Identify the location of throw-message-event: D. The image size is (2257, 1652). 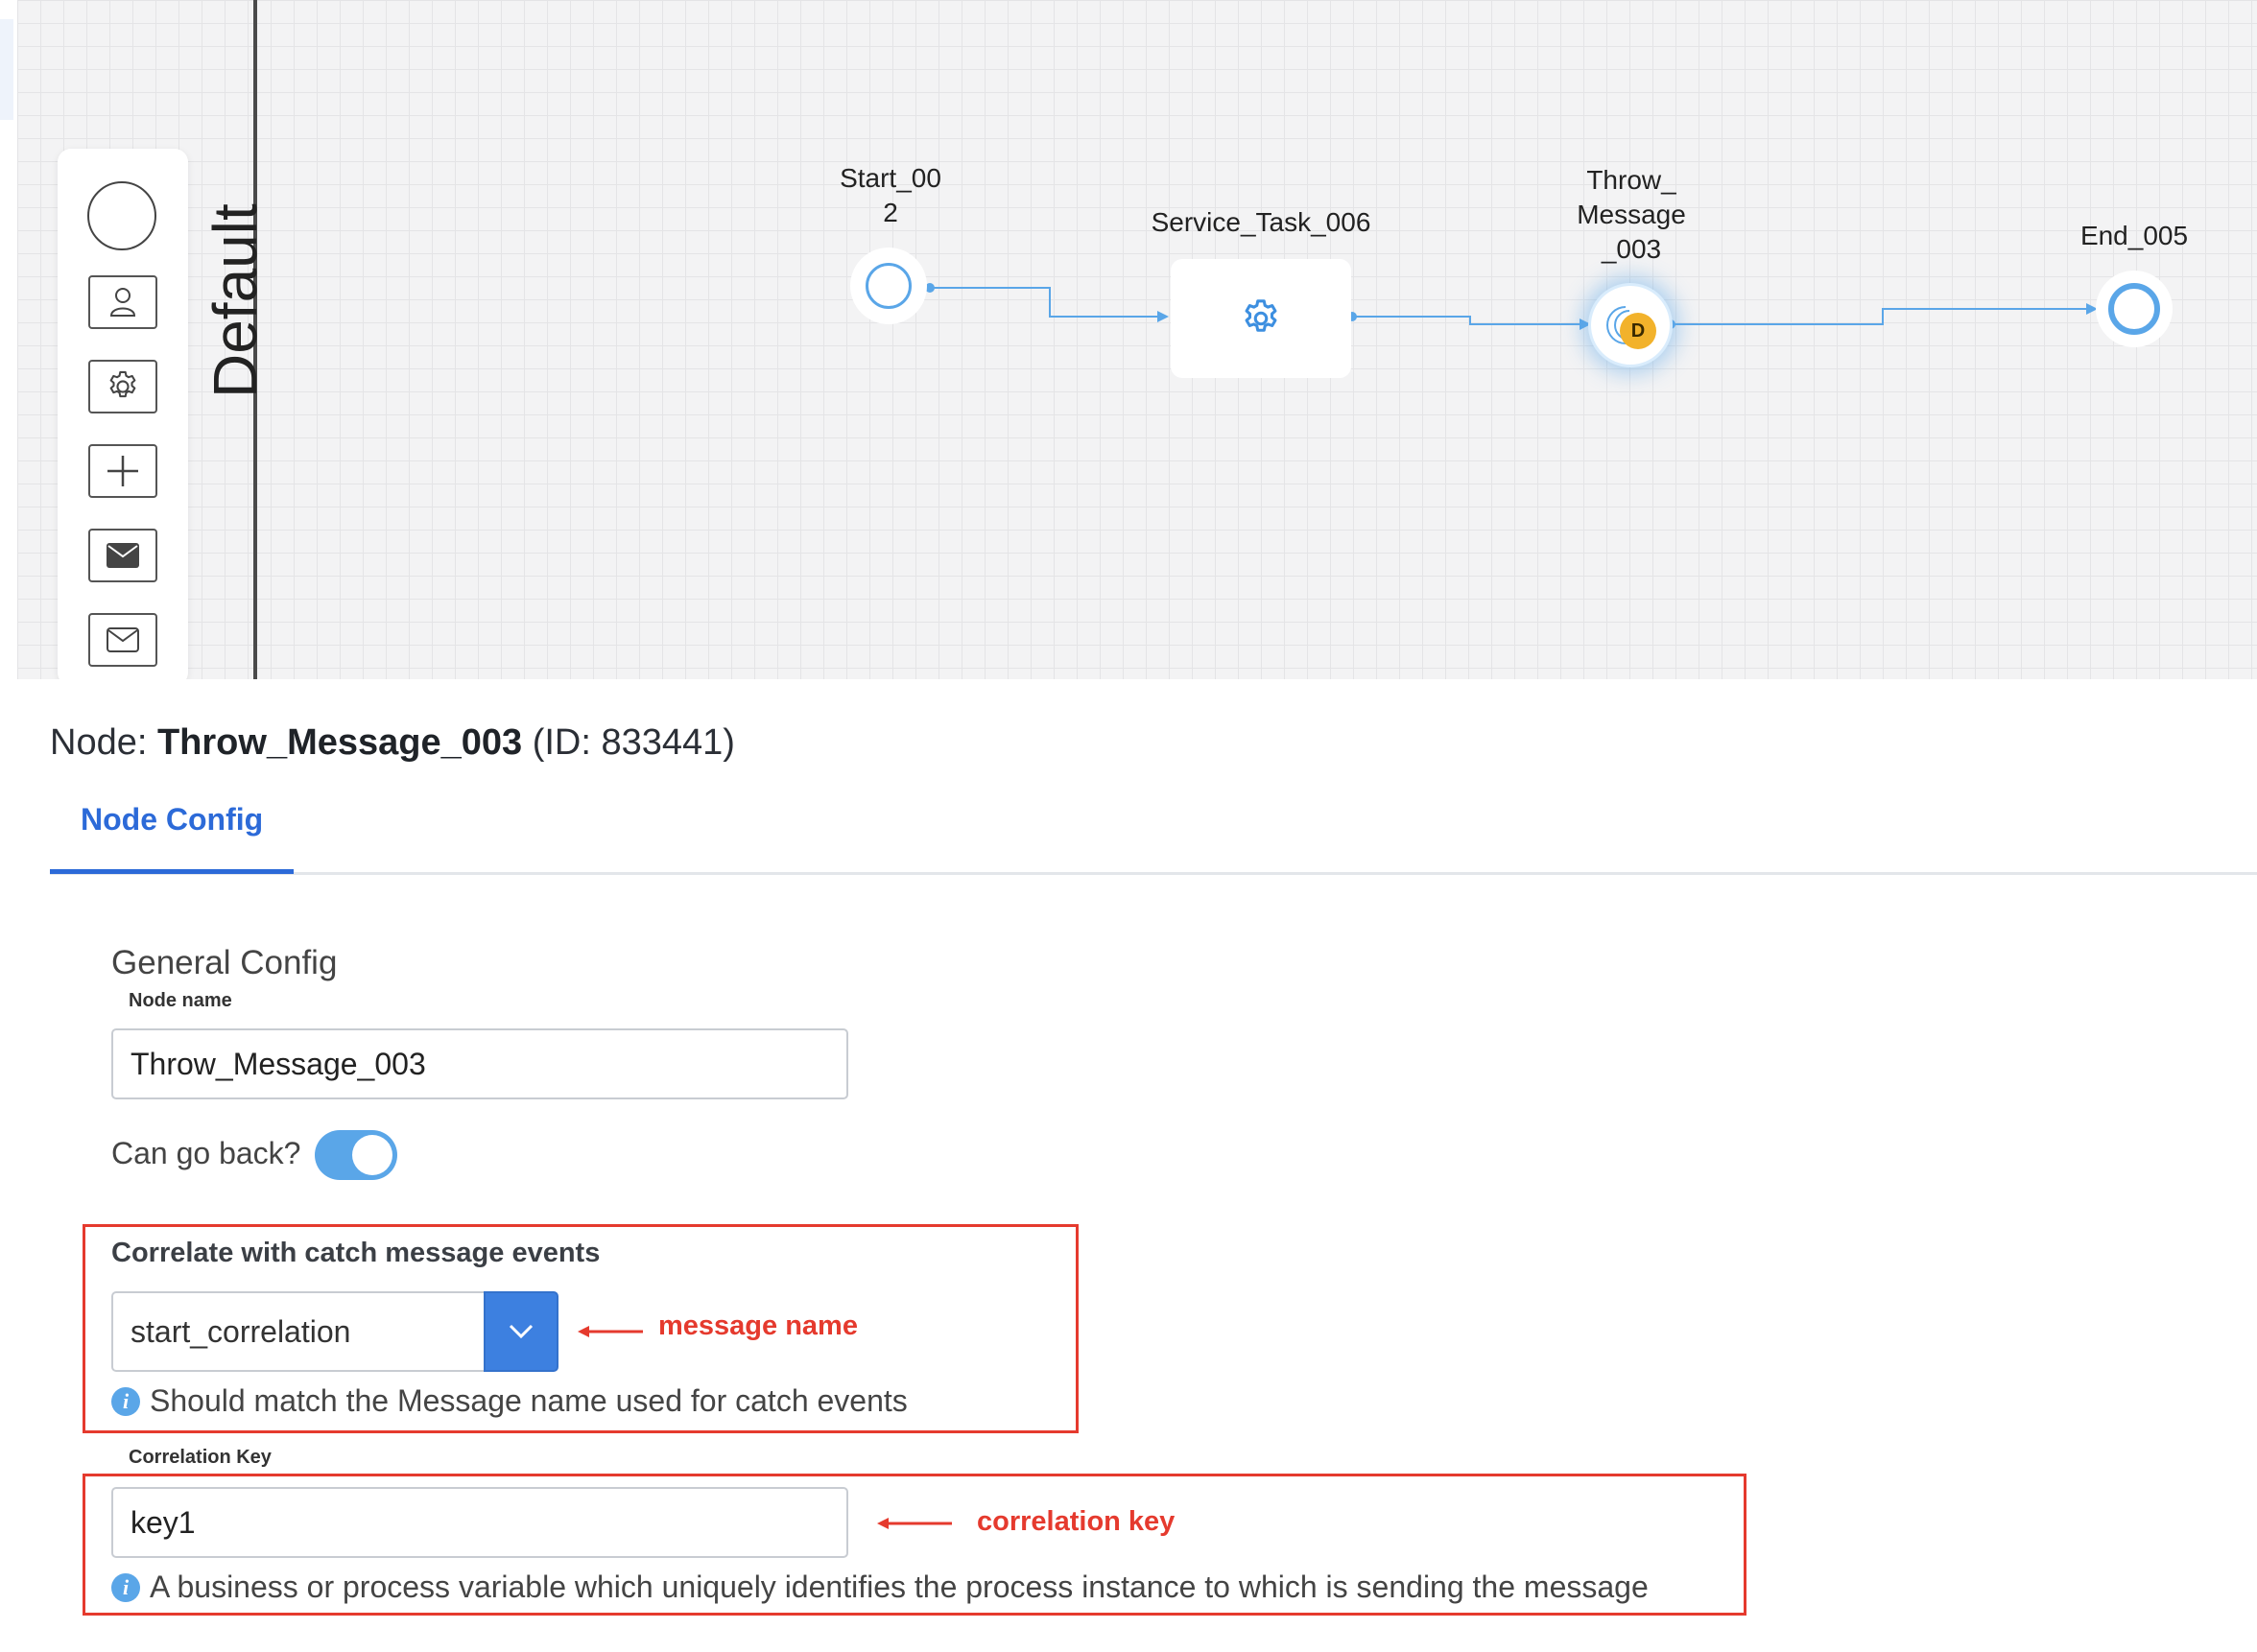
(1630, 325).